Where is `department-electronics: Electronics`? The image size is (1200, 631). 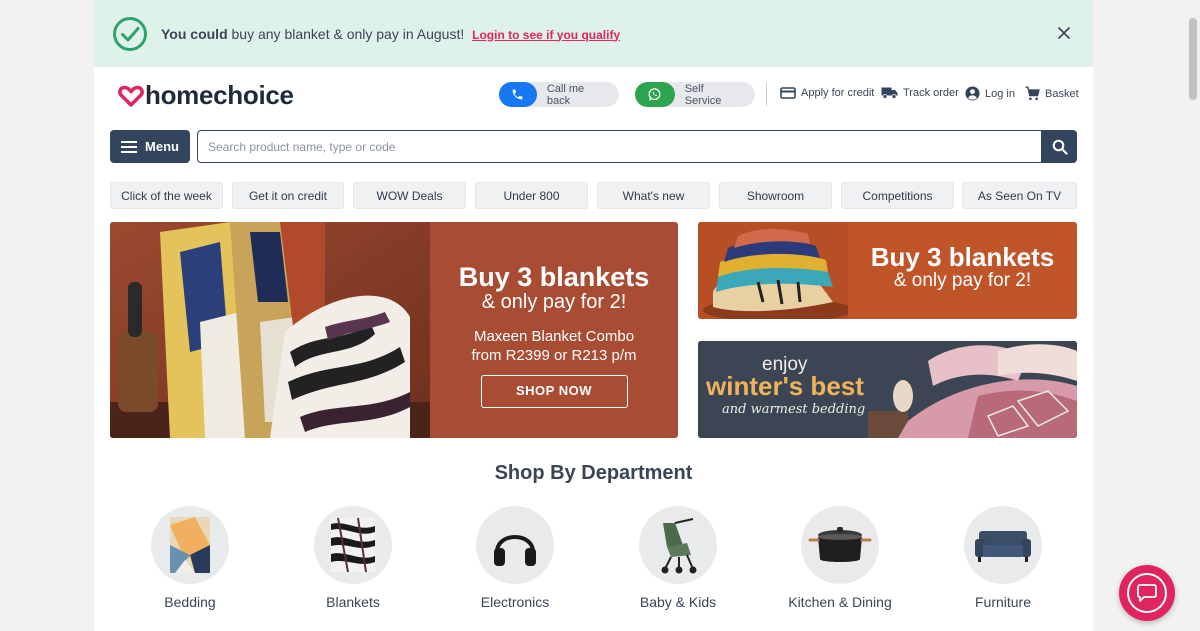
department-electronics: Electronics is located at coordinates (515, 558).